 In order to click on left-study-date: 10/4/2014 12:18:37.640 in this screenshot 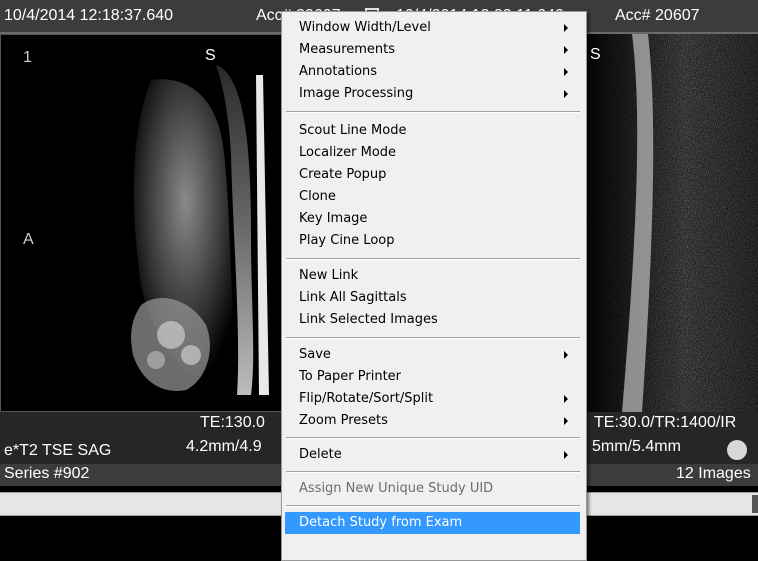, I will do `click(89, 15)`.